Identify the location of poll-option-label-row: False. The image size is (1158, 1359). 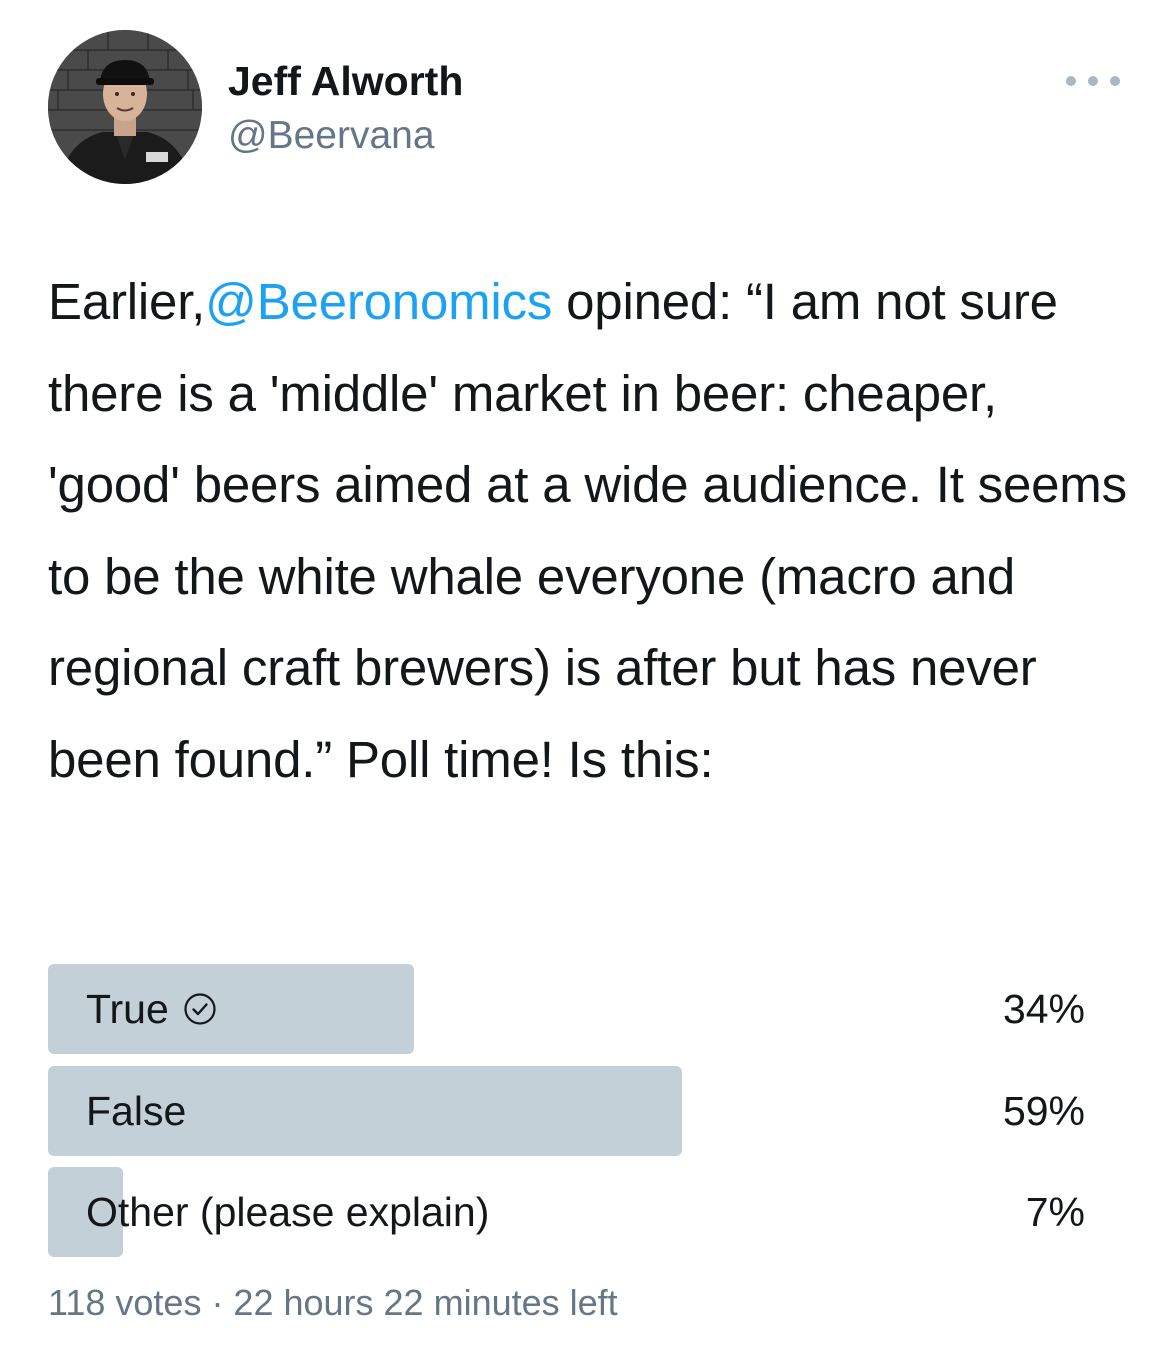
(136, 1111).